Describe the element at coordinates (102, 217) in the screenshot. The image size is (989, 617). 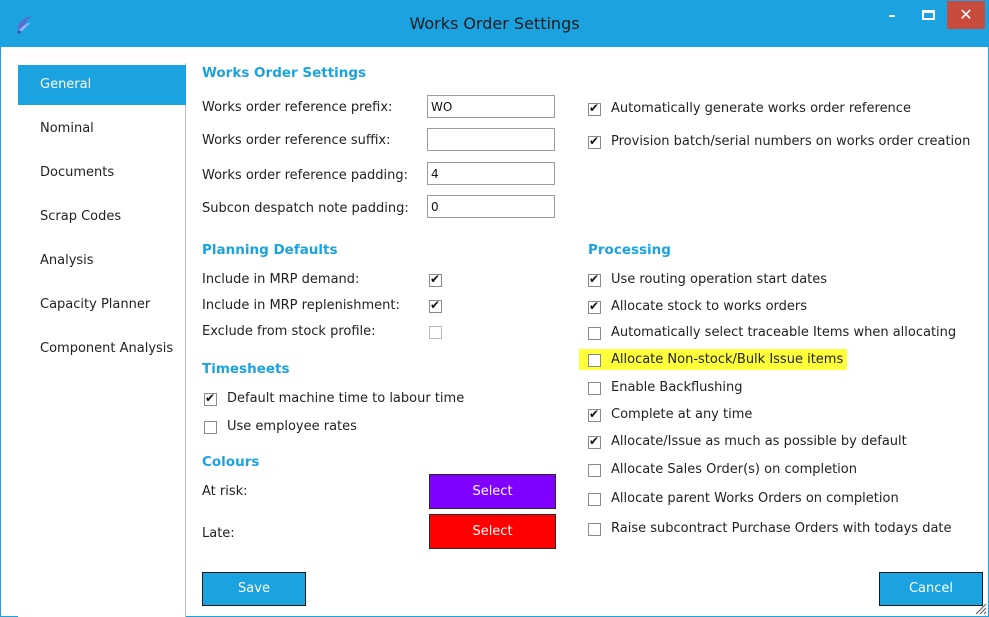
I see `sidebar-item-scrap-codes: Scrap Codes` at that location.